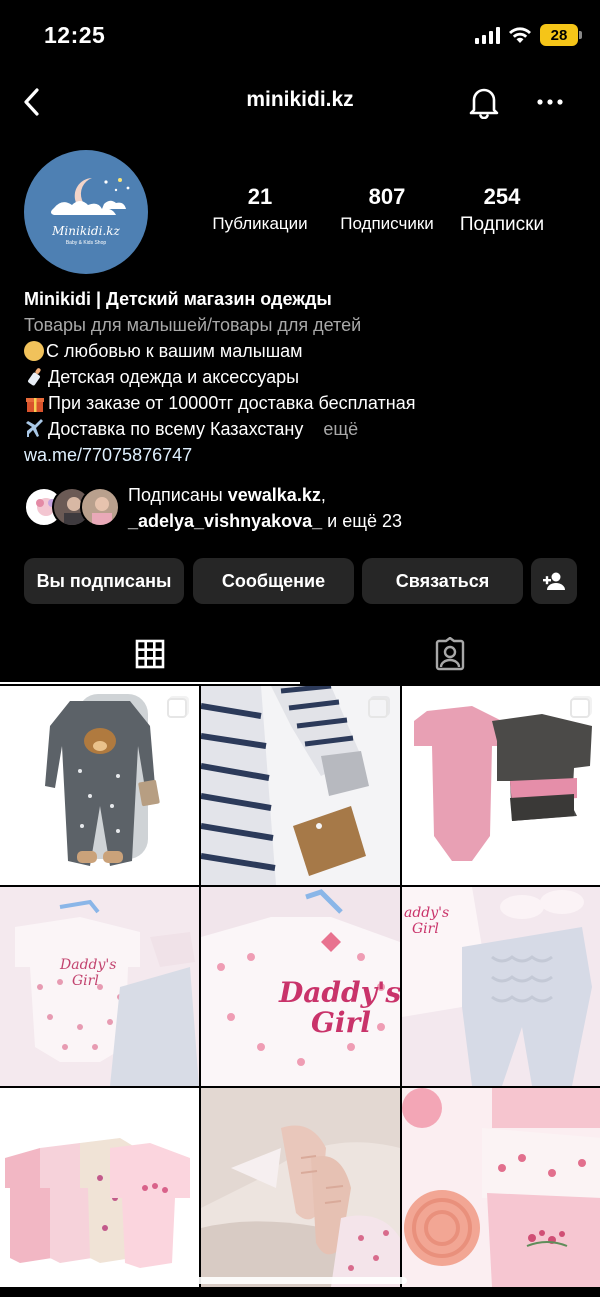  I want to click on profile-avatar: Minikidi.kz Baby & Kids Shop, so click(86, 212).